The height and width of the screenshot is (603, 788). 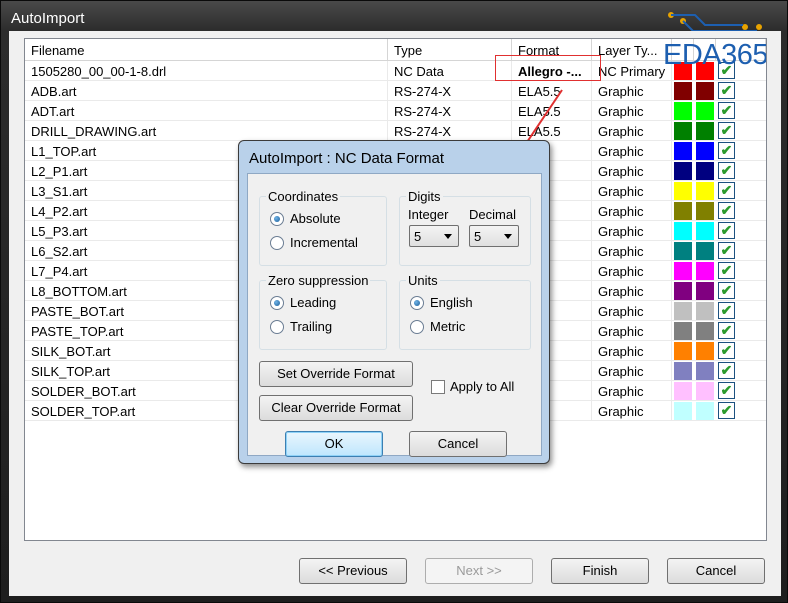 What do you see at coordinates (417, 327) in the screenshot?
I see `metric-radio` at bounding box center [417, 327].